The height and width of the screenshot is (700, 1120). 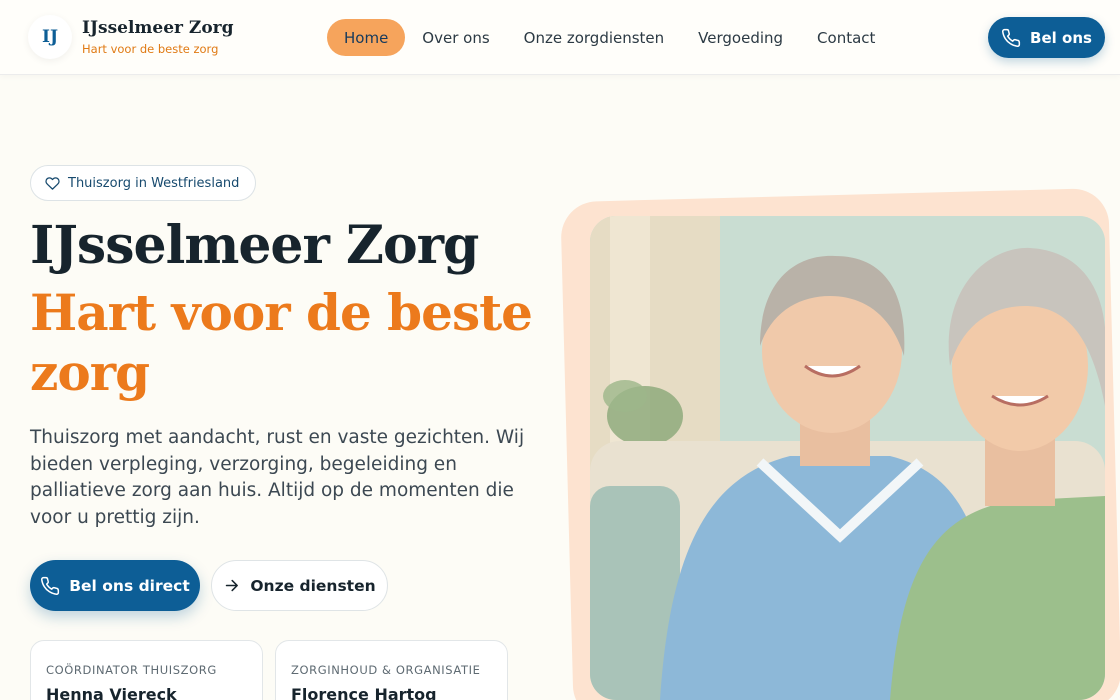 I want to click on team-card: ZORGINHOUD & ORGANISATIE Florence Hartog, so click(x=391, y=670).